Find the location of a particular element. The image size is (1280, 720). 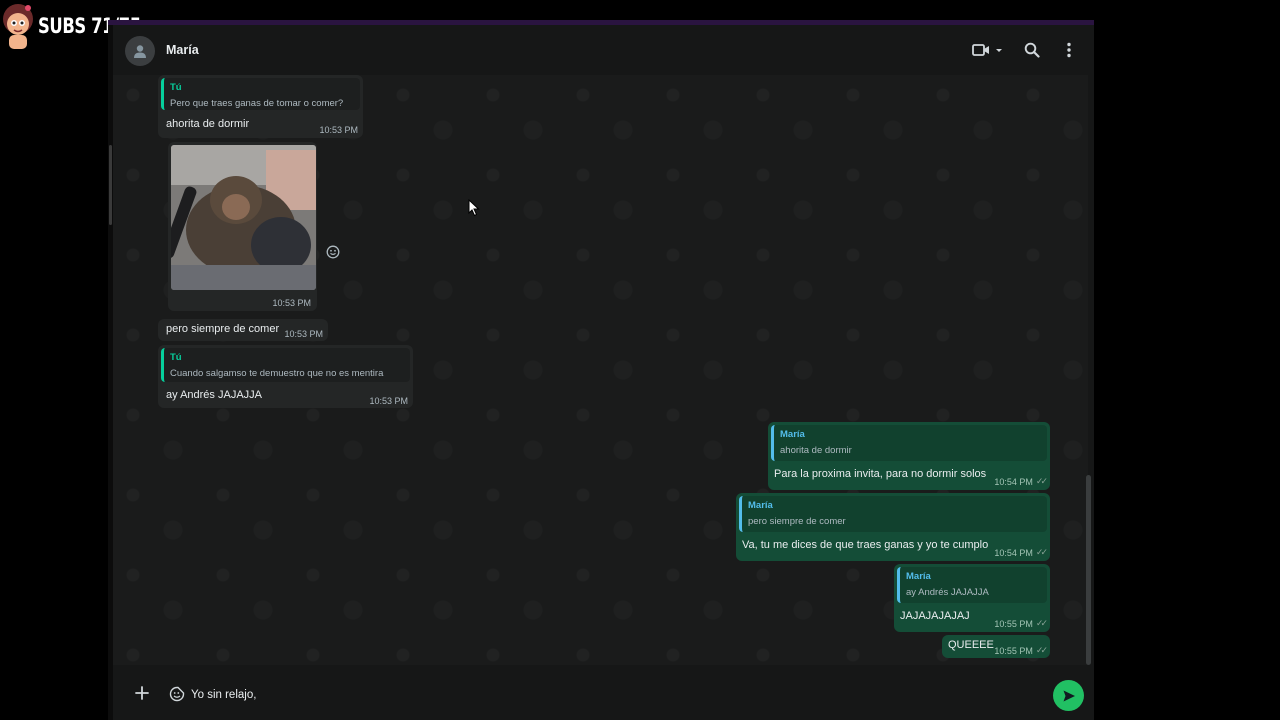

user-avatar-icon is located at coordinates (140, 51).